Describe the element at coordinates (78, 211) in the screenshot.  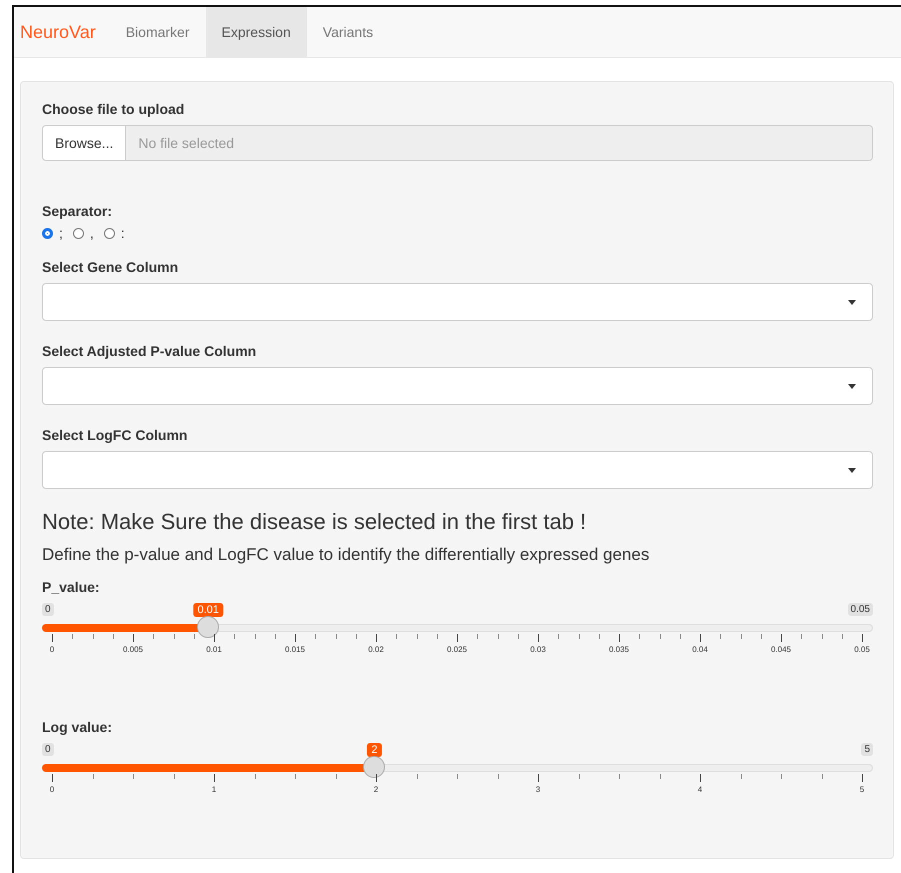
I see `field-label: Separator:` at that location.